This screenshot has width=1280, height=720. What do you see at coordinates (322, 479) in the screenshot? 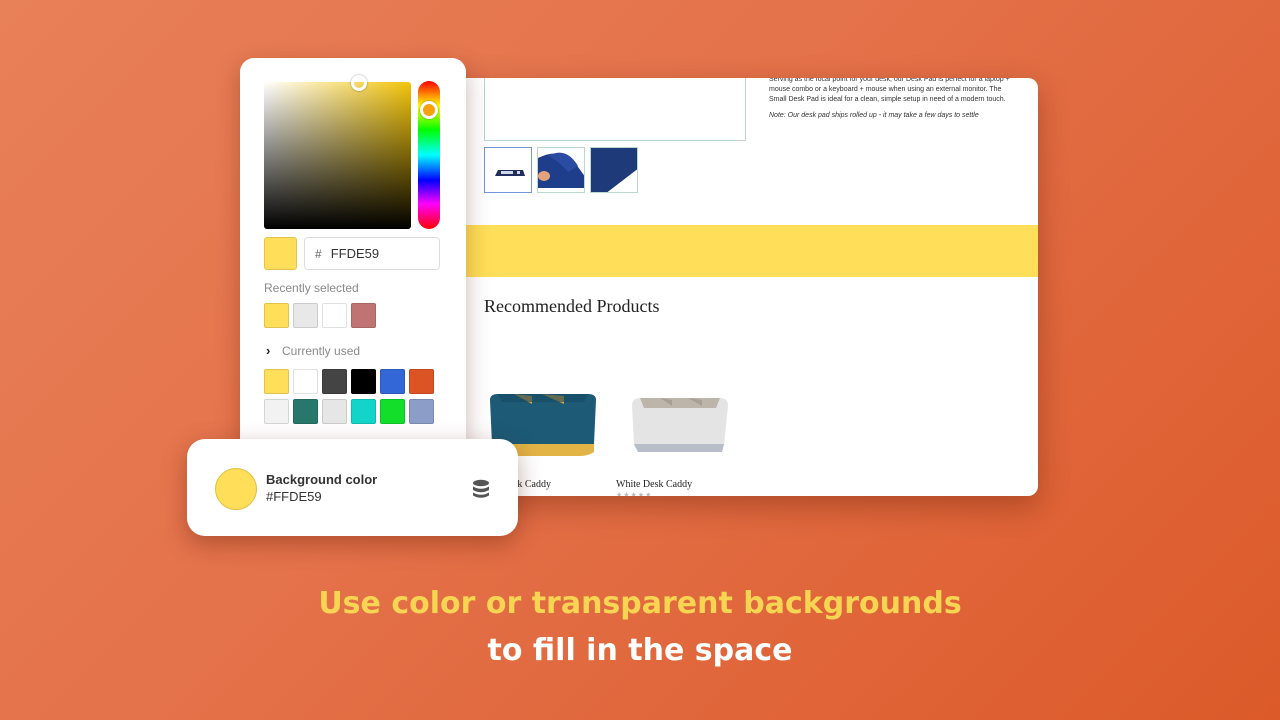
I see `background-color-title: Background color` at bounding box center [322, 479].